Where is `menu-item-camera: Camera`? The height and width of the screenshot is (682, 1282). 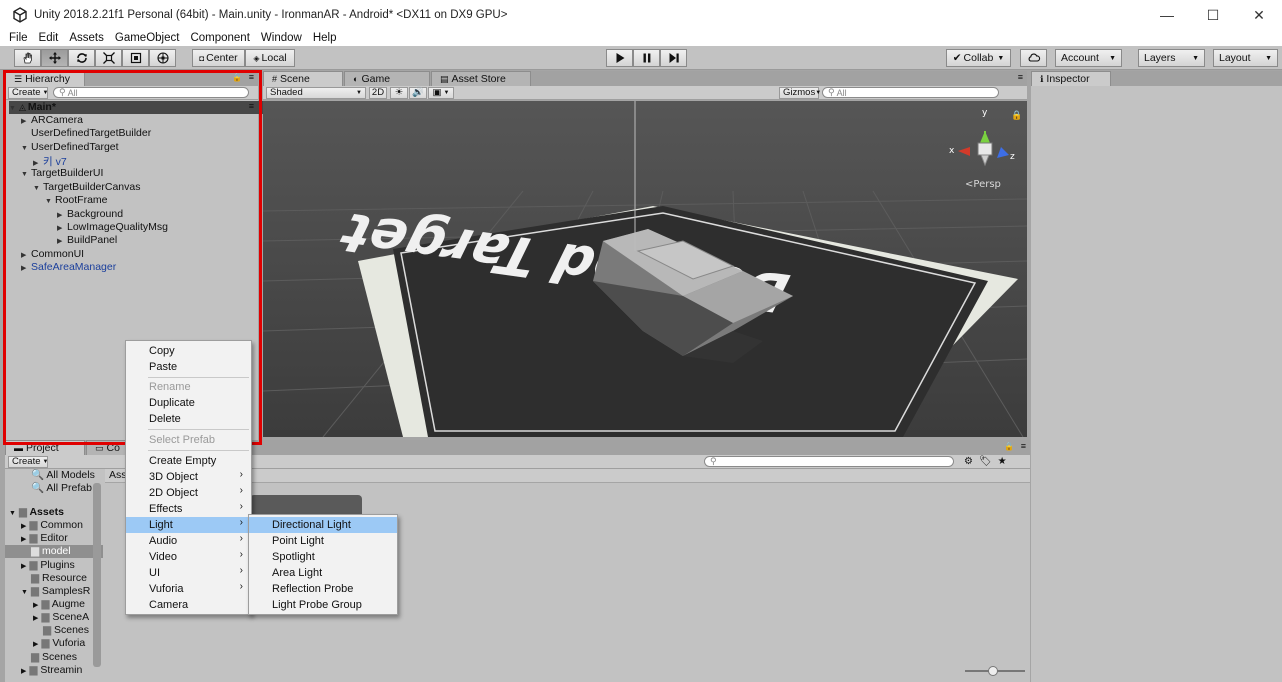 menu-item-camera: Camera is located at coordinates (188, 605).